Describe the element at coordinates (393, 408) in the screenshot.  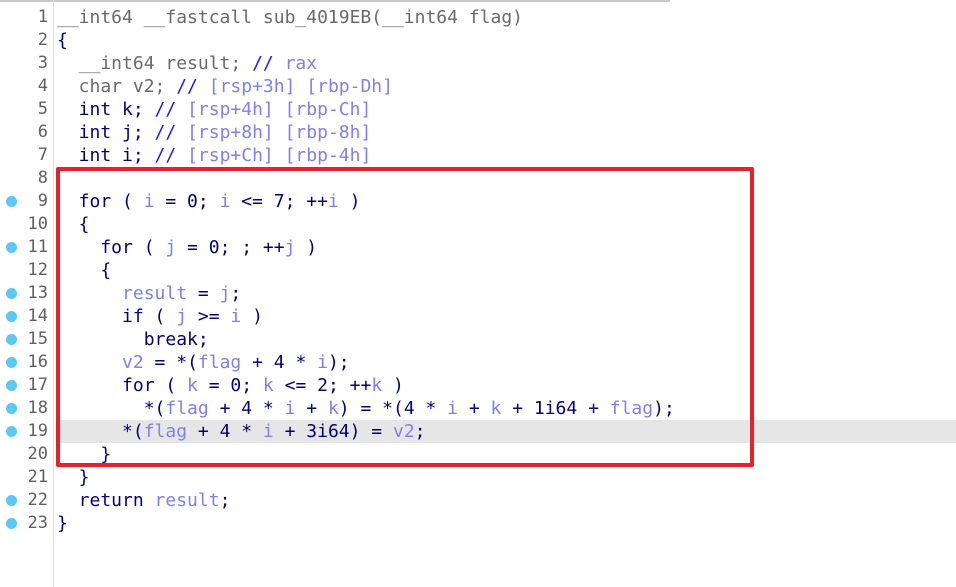
I see `code-token: ) = *(4 *` at that location.